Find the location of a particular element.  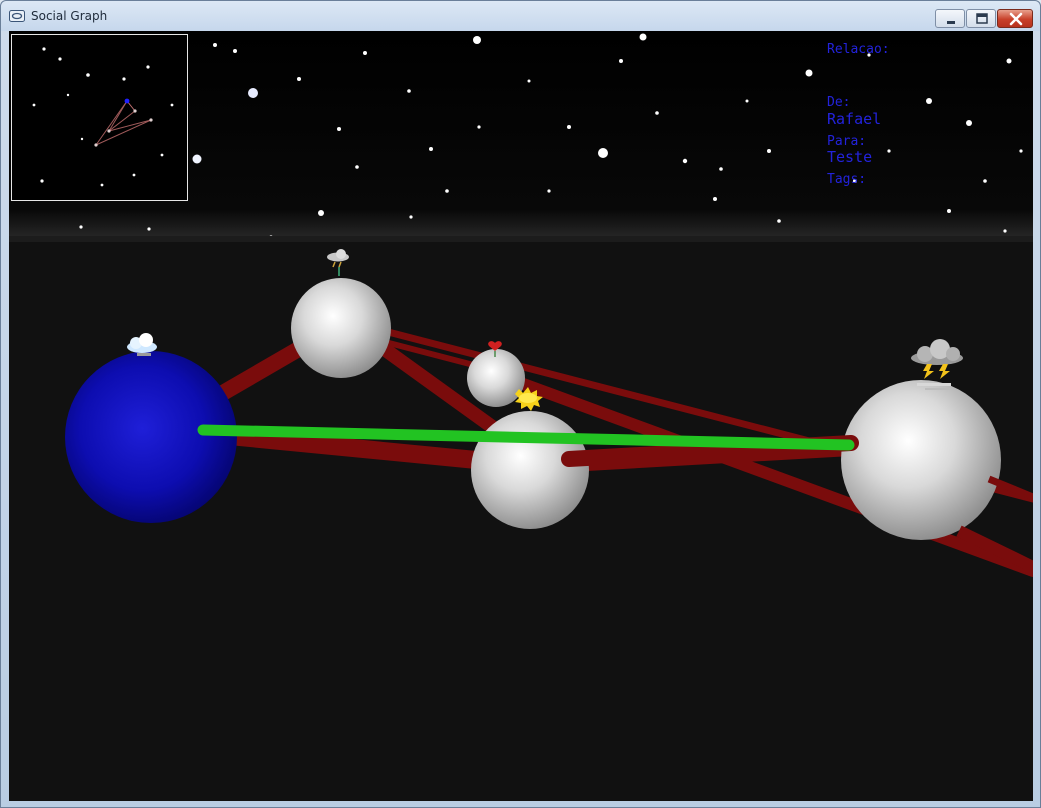

graph-node-selected is located at coordinates (151, 437).